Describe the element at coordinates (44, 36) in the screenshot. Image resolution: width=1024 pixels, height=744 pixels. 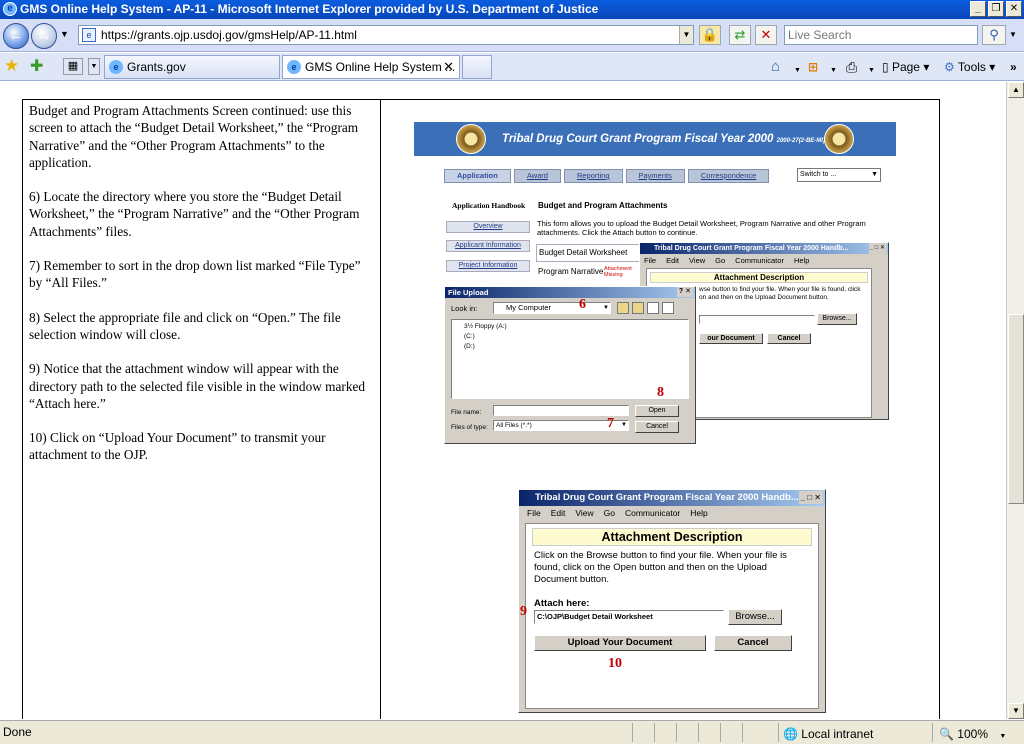
I see `forward-button: →` at that location.